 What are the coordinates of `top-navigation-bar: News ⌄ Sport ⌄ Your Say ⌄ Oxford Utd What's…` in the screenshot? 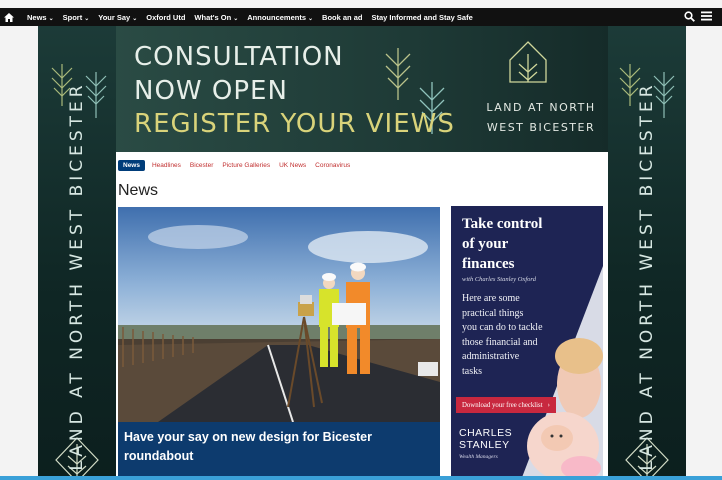 It's located at (361, 17).